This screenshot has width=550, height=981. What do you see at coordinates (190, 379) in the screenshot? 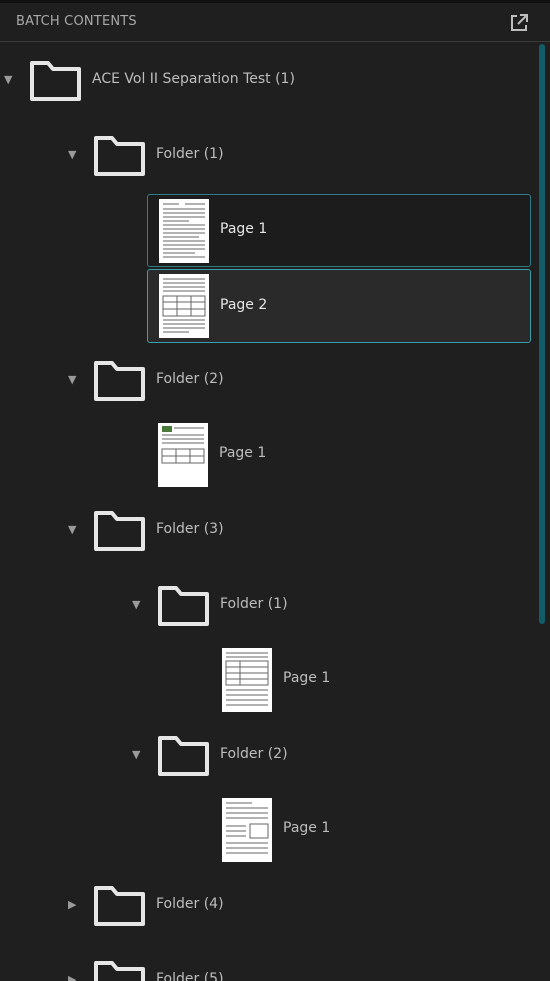
I see `folder-2-label: Folder (2)` at bounding box center [190, 379].